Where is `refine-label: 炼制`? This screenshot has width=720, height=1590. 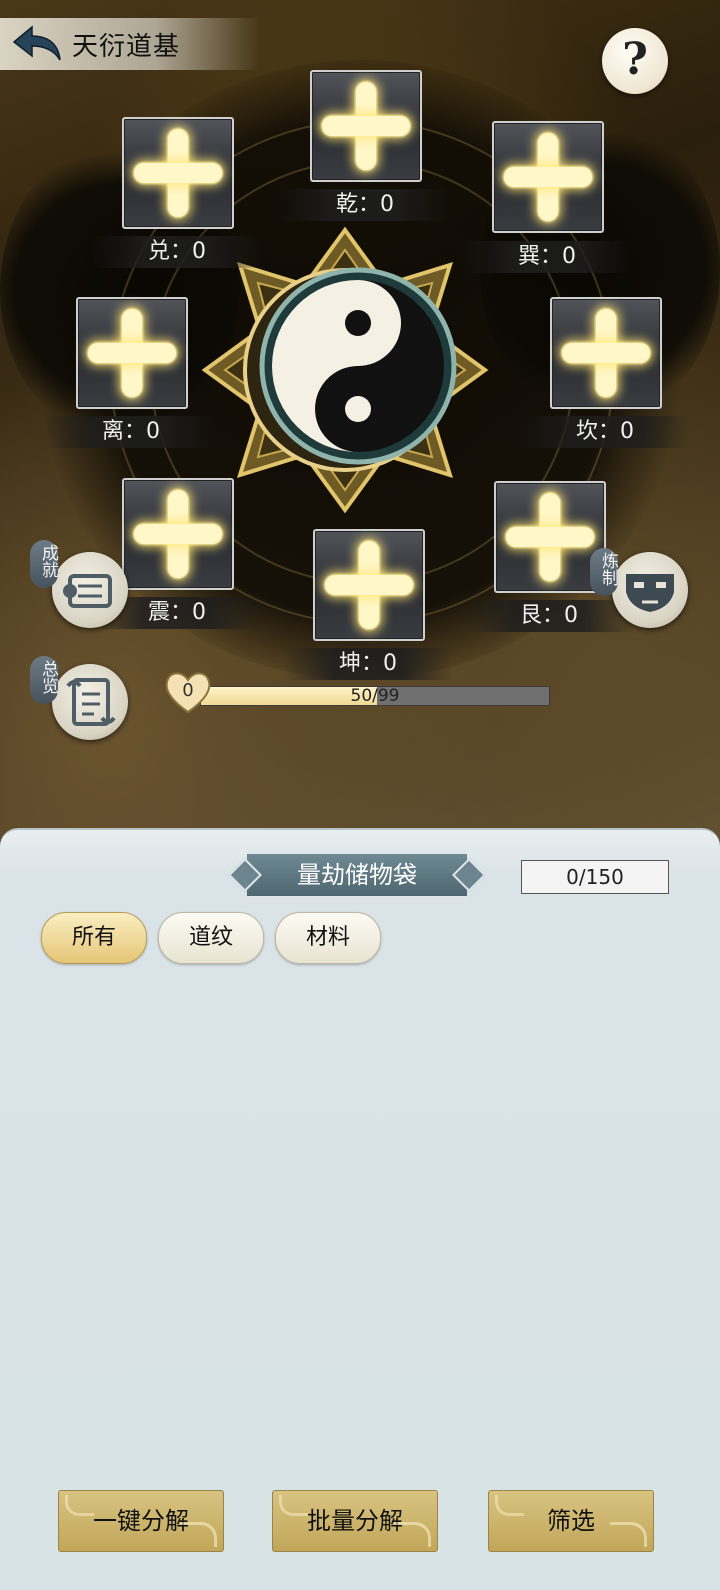 refine-label: 炼制 is located at coordinates (604, 572).